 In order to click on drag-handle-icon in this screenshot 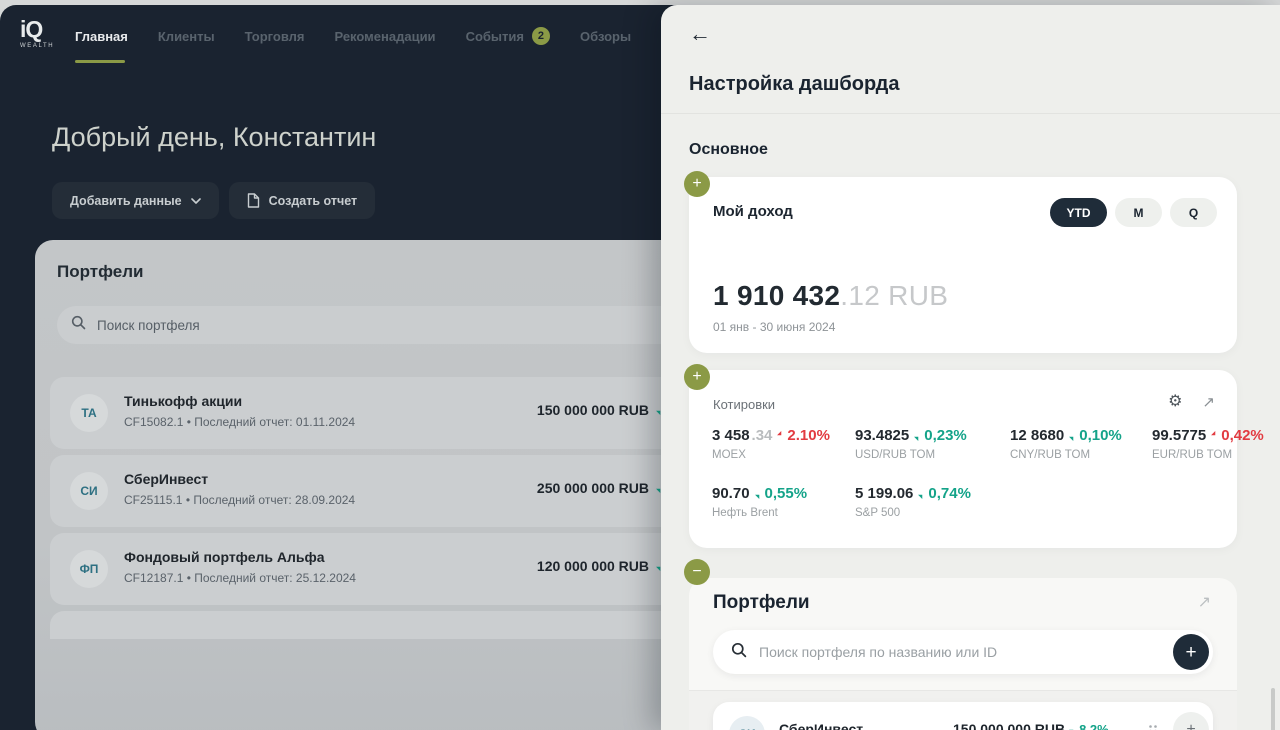, I will do `click(1153, 727)`.